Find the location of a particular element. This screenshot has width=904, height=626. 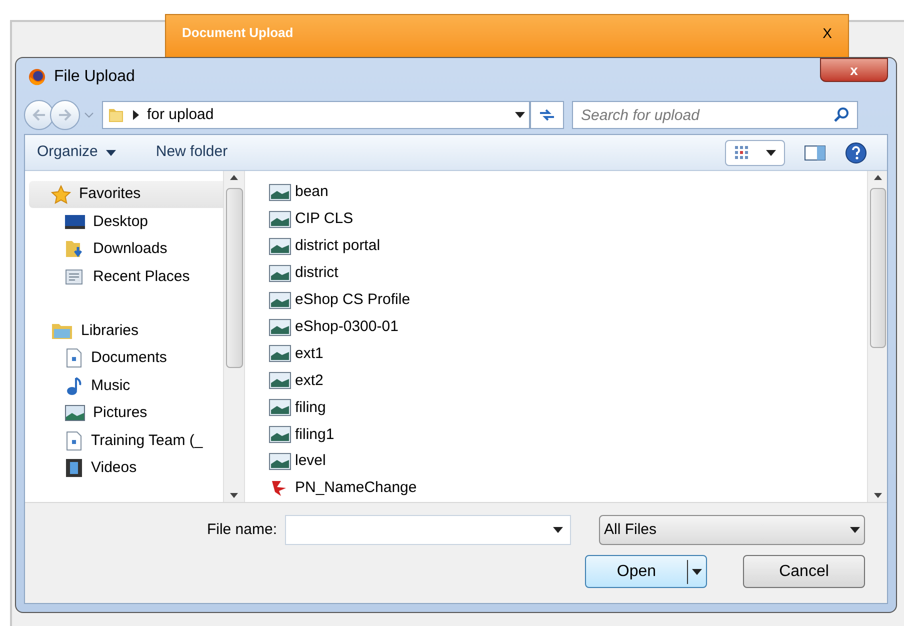

sidebar-item: Desktop is located at coordinates (126, 222).